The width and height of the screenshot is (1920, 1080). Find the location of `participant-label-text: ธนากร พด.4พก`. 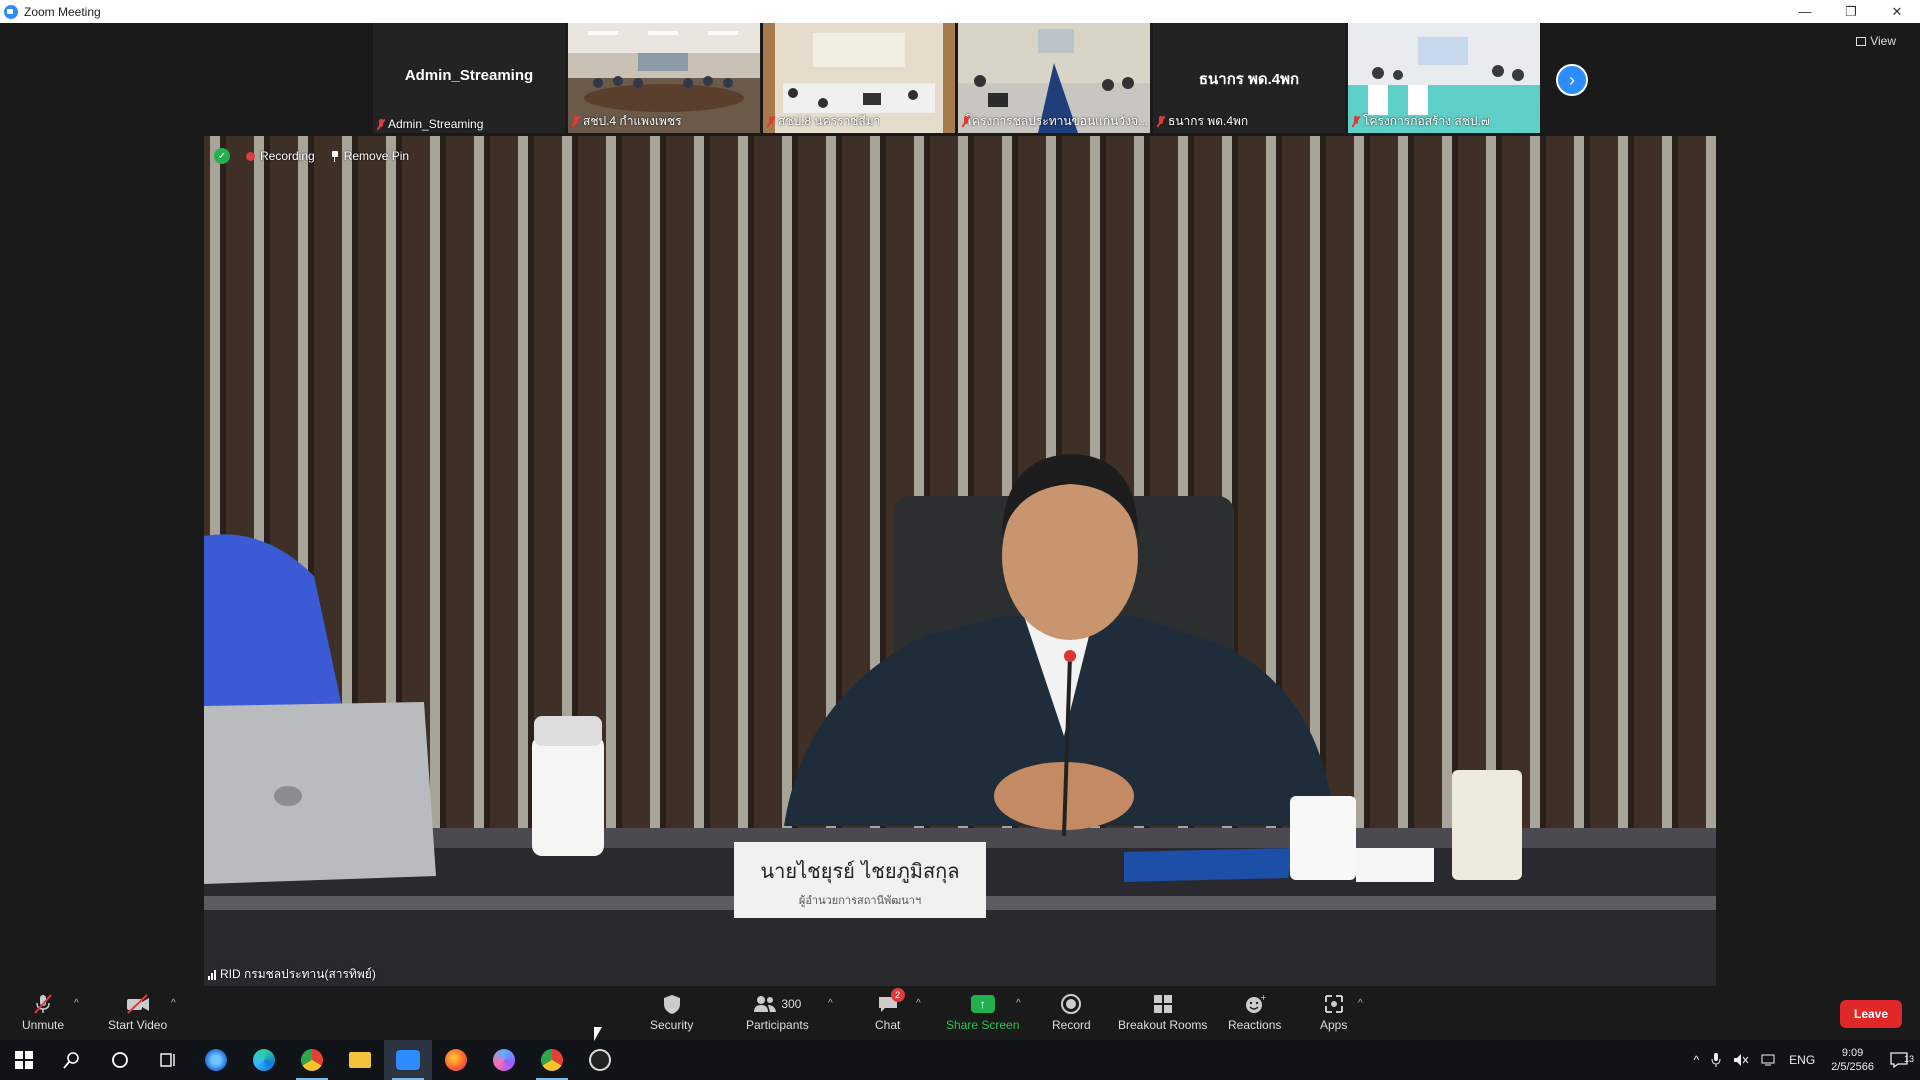

participant-label-text: ธนากร พด.4พก is located at coordinates (1208, 121).